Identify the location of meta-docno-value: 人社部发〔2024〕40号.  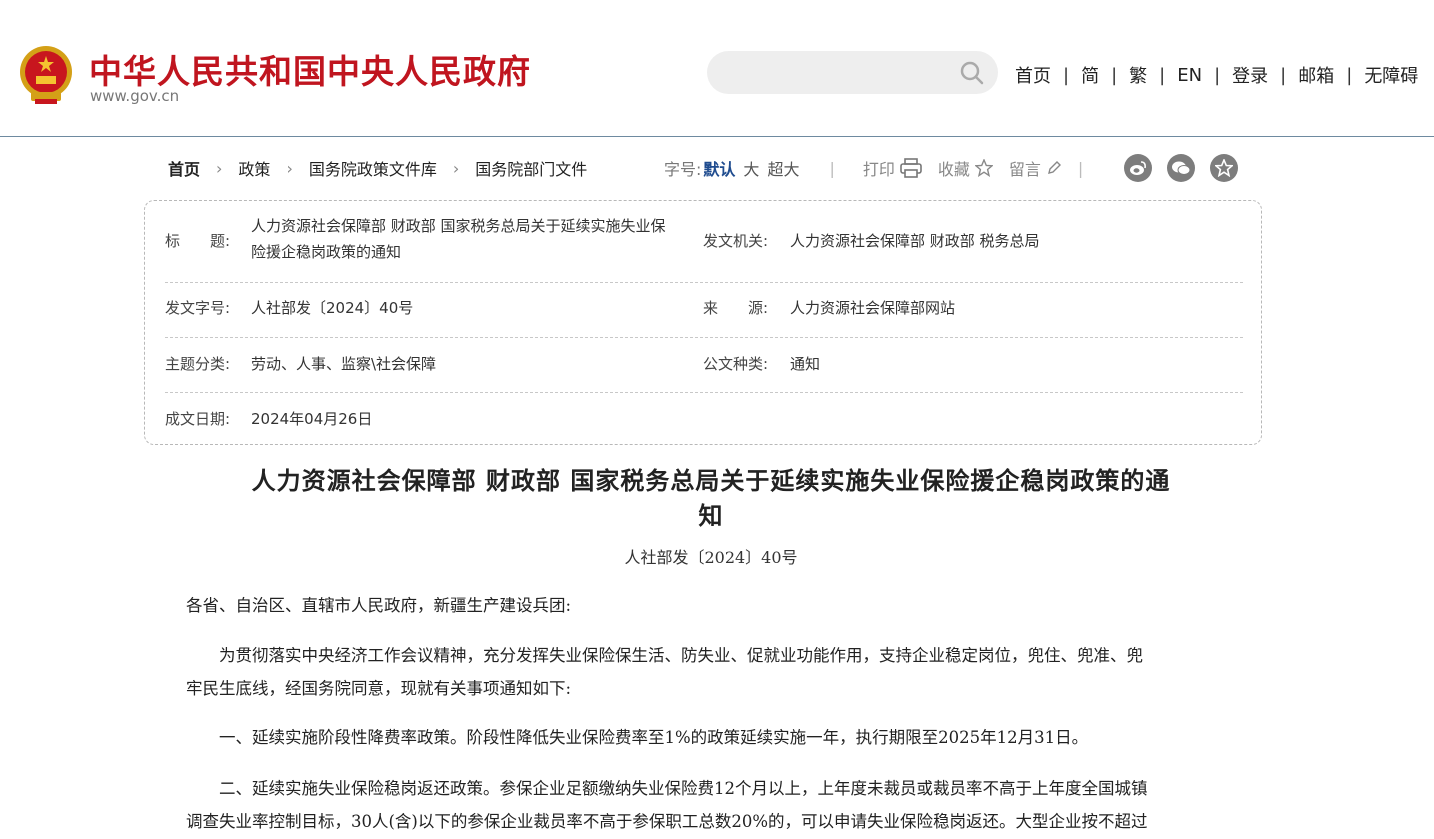
(332, 308).